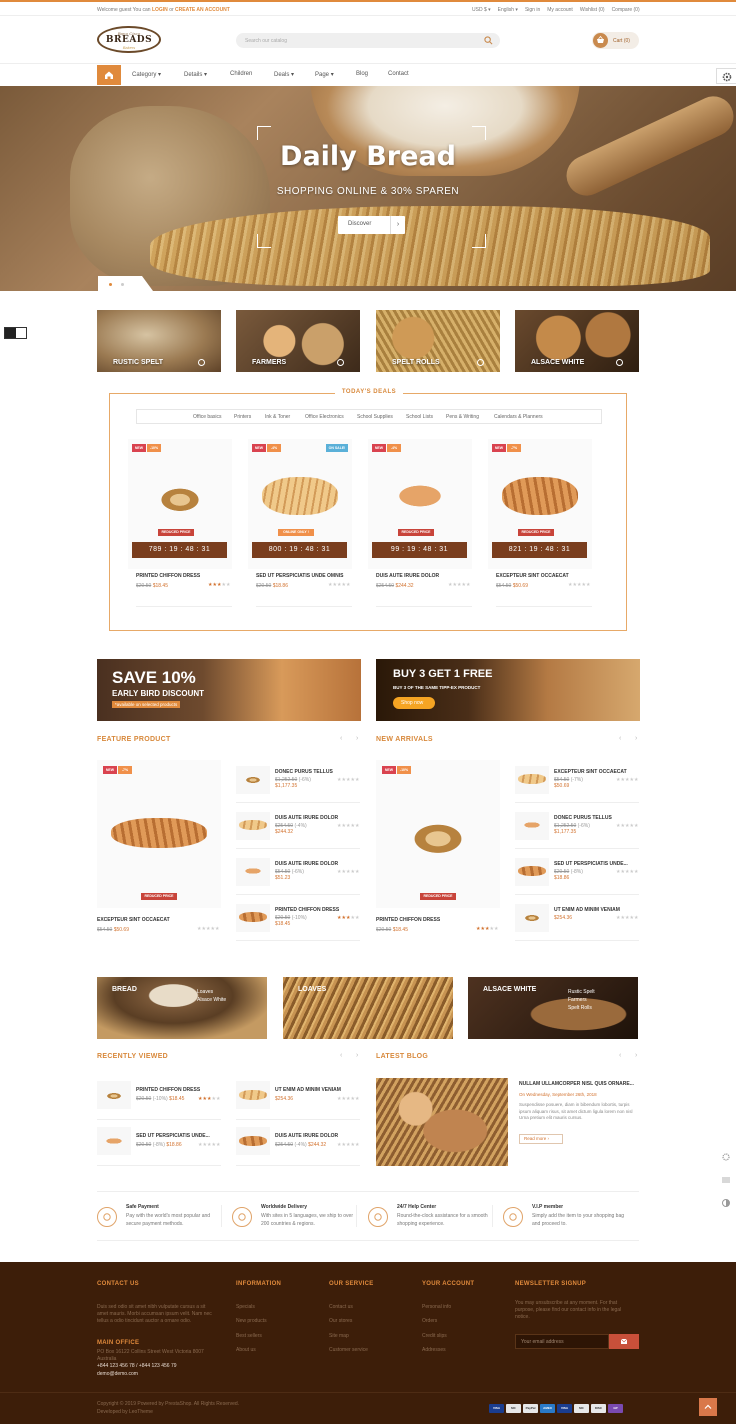 This screenshot has width=736, height=1424. Describe the element at coordinates (266, 41) in the screenshot. I see `search-input: Search our catalog` at that location.